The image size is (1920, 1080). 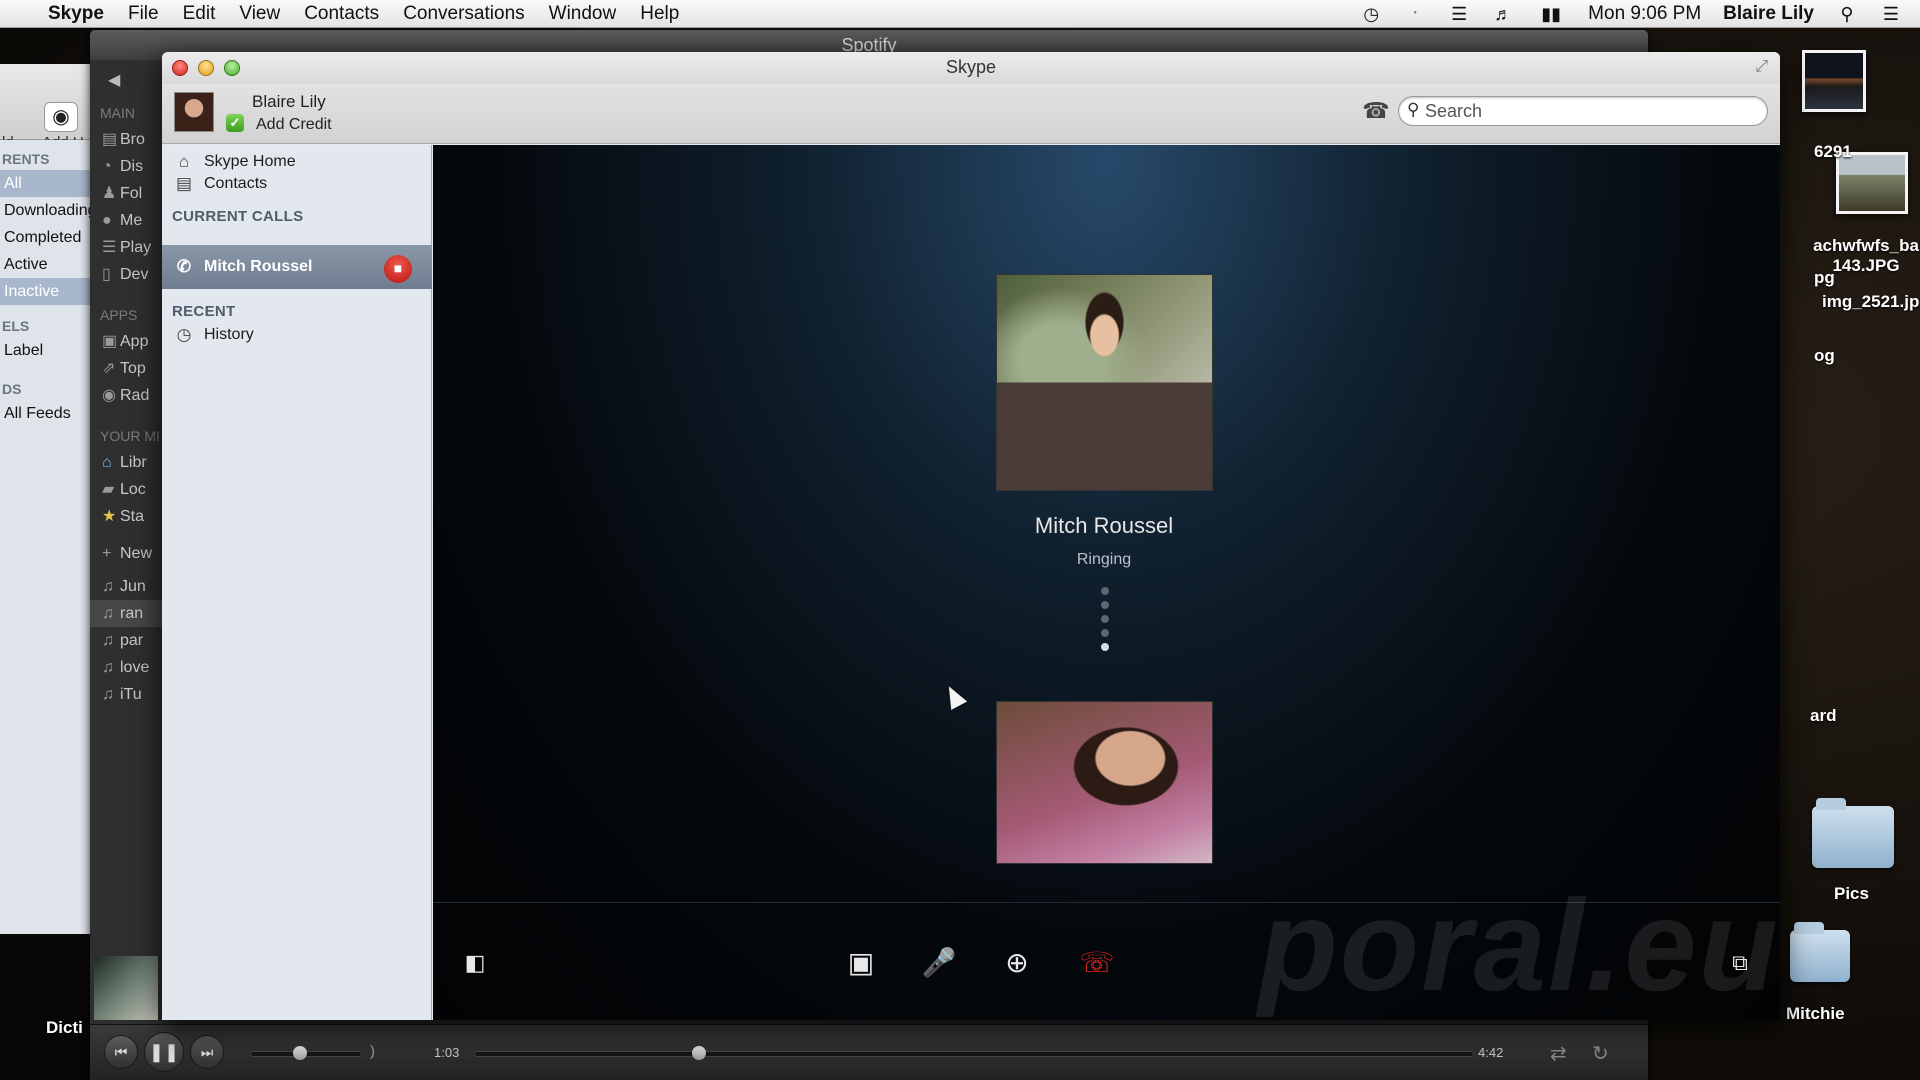 What do you see at coordinates (12, 389) in the screenshot?
I see `torrent-section-title: DS` at bounding box center [12, 389].